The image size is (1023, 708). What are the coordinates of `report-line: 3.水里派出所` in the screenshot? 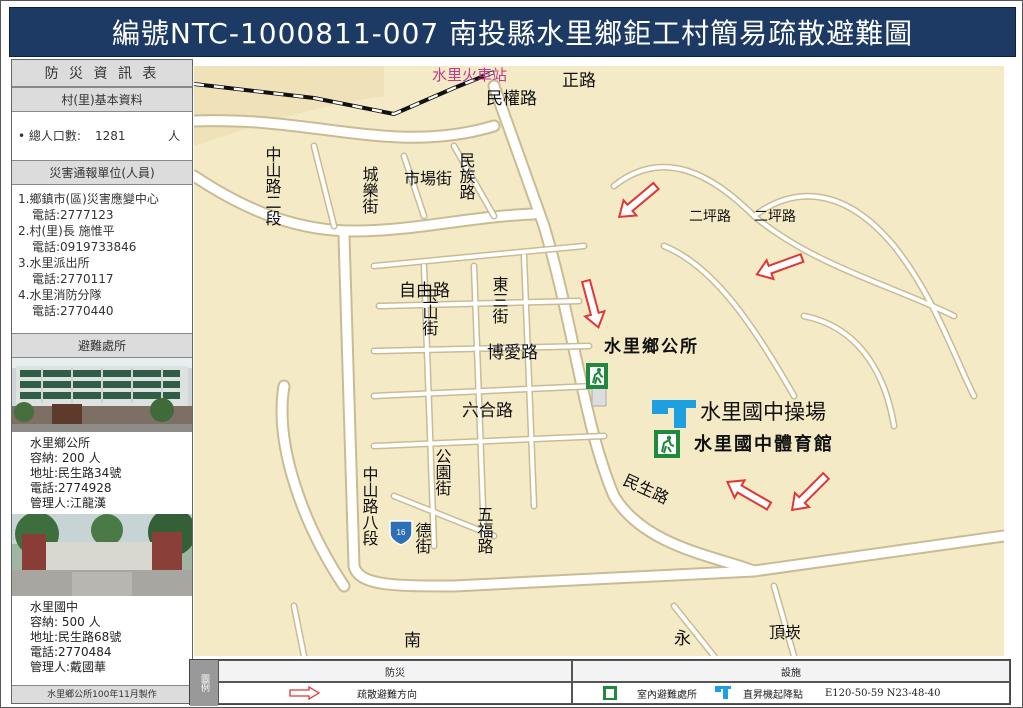 It's located at (54, 263).